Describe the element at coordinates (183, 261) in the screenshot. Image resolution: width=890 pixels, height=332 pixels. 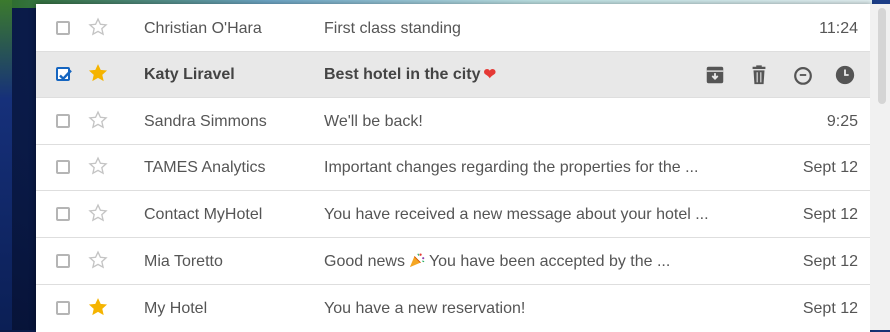
I see `sender-name: Mia Toretto` at that location.